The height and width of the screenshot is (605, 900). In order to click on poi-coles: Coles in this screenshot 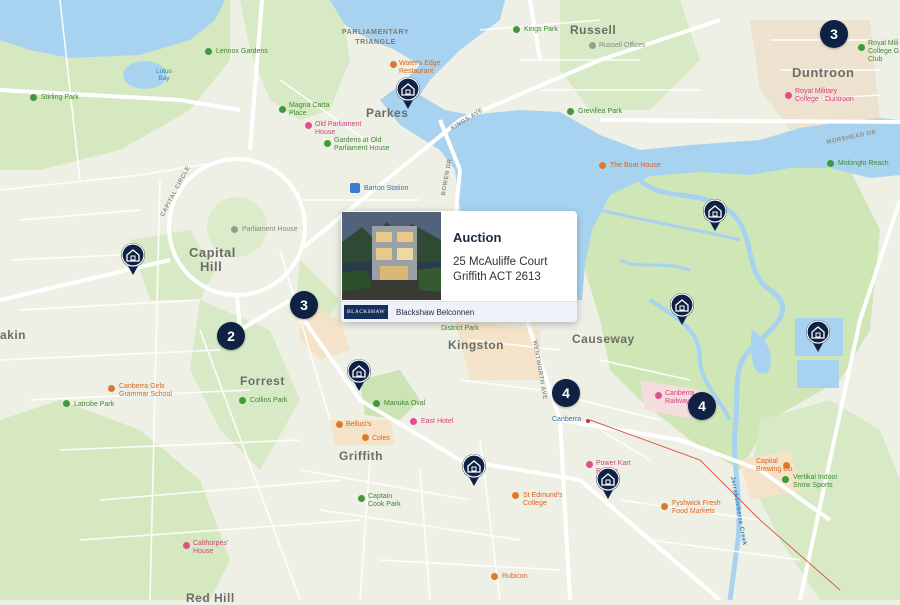, I will do `click(381, 439)`.